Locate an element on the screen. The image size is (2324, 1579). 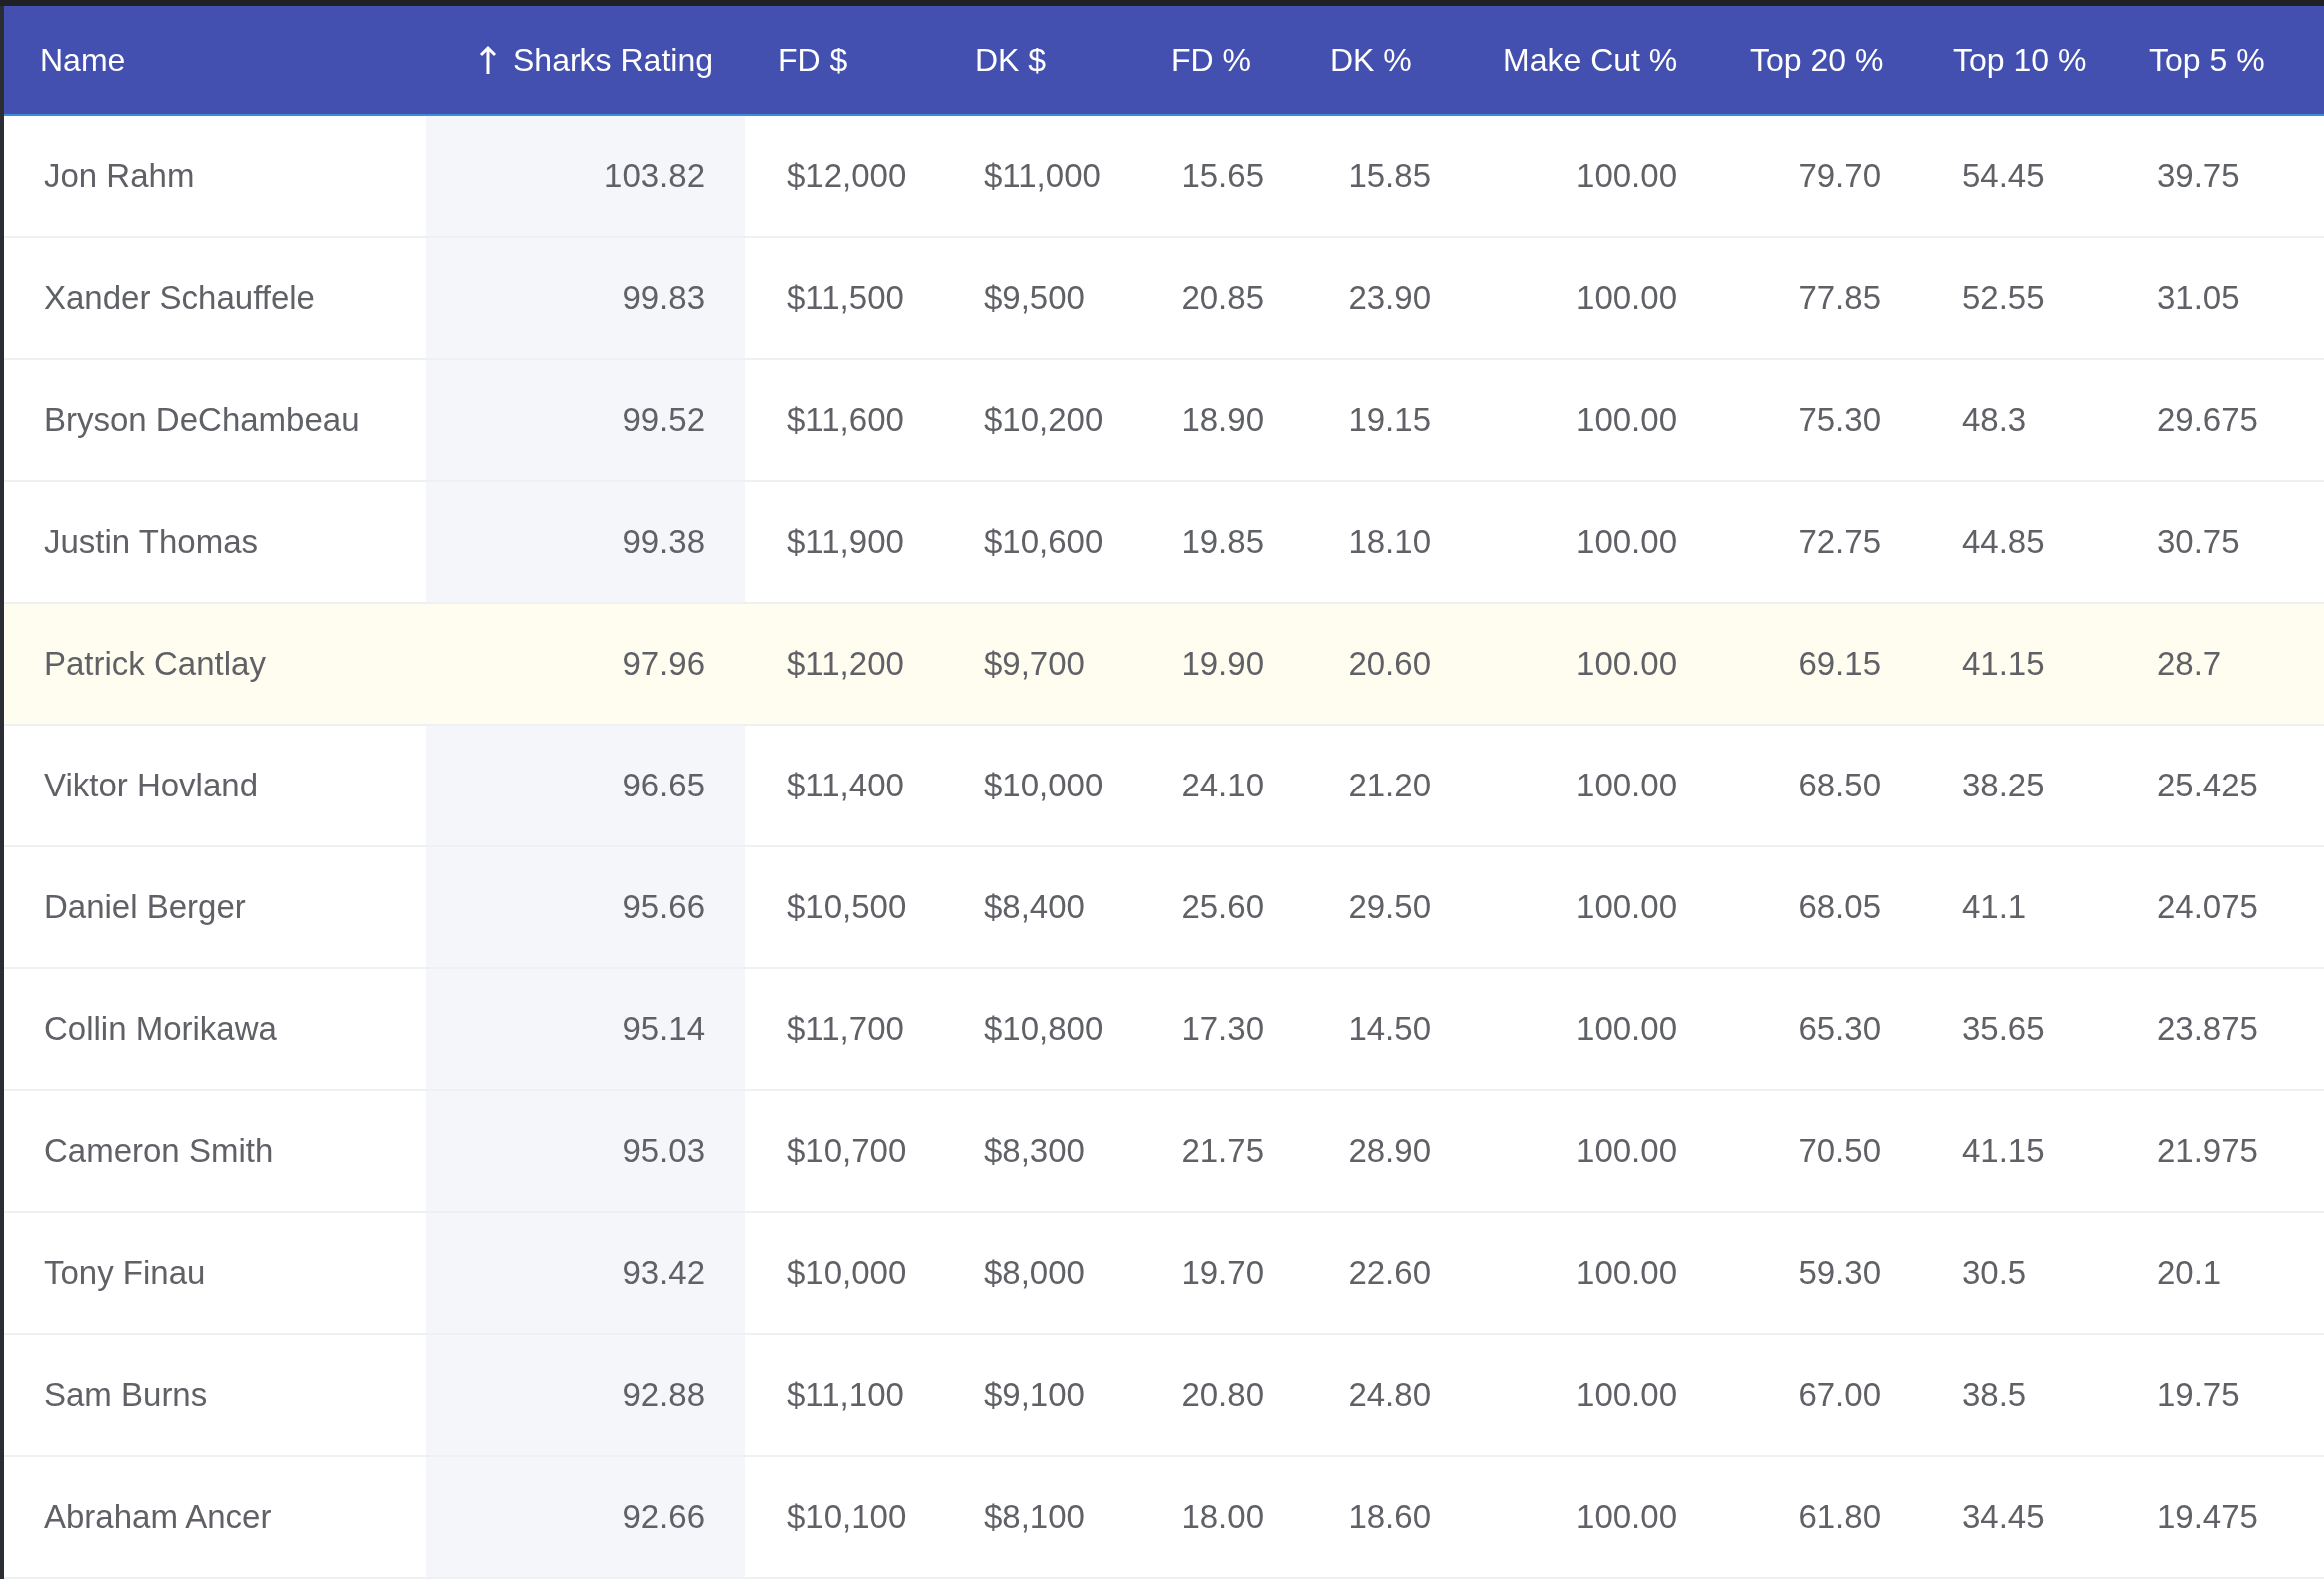
table-cell-text: $12,000 is located at coordinates (847, 176).